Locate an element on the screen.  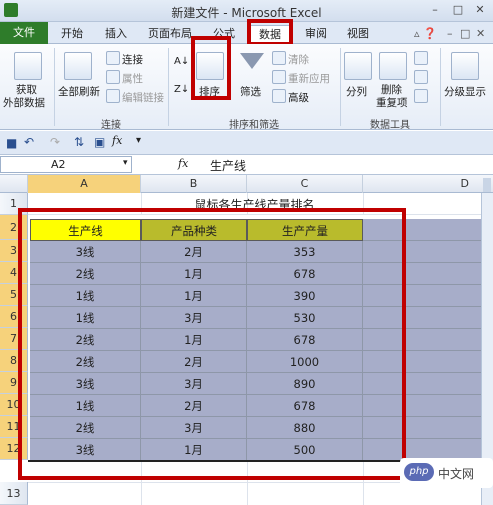
function-icon: fx is located at coordinates (117, 140).